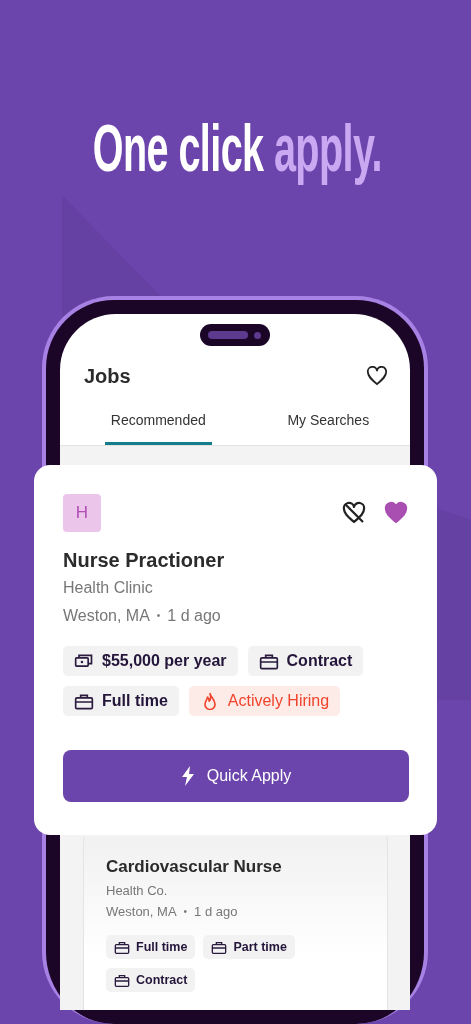  Describe the element at coordinates (108, 588) in the screenshot. I see `company-name: Health Clinic` at that location.